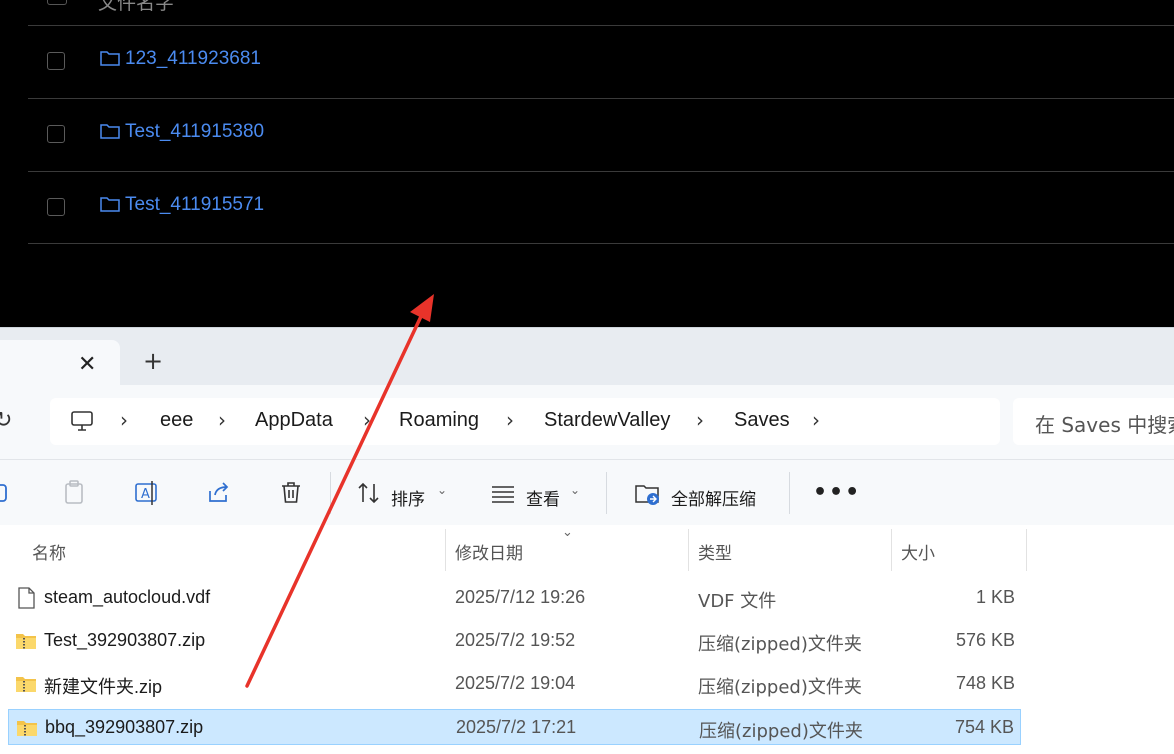 This screenshot has width=1174, height=754. Describe the element at coordinates (837, 492) in the screenshot. I see `more-options-button: •••` at that location.